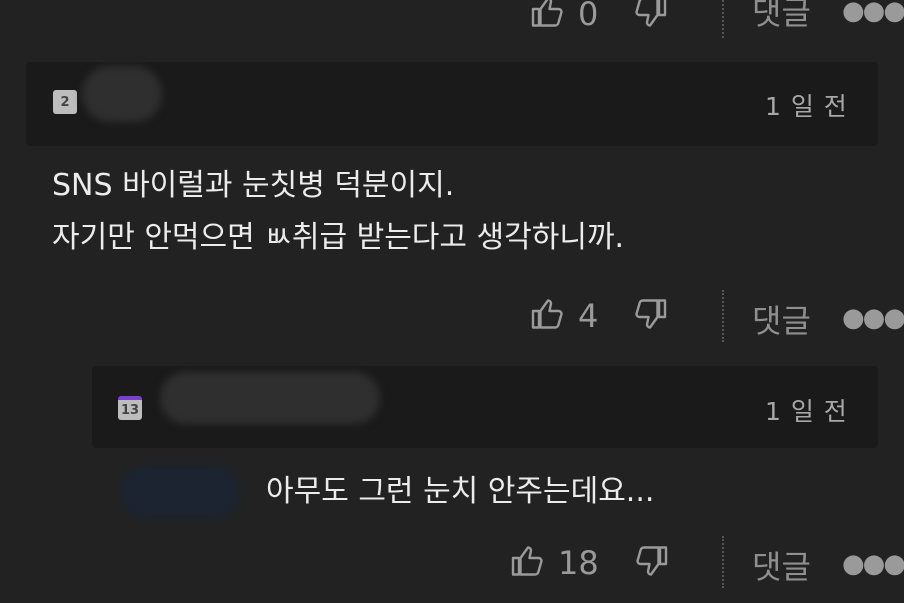 Image resolution: width=904 pixels, height=603 pixels. I want to click on level-badge: 2, so click(65, 102).